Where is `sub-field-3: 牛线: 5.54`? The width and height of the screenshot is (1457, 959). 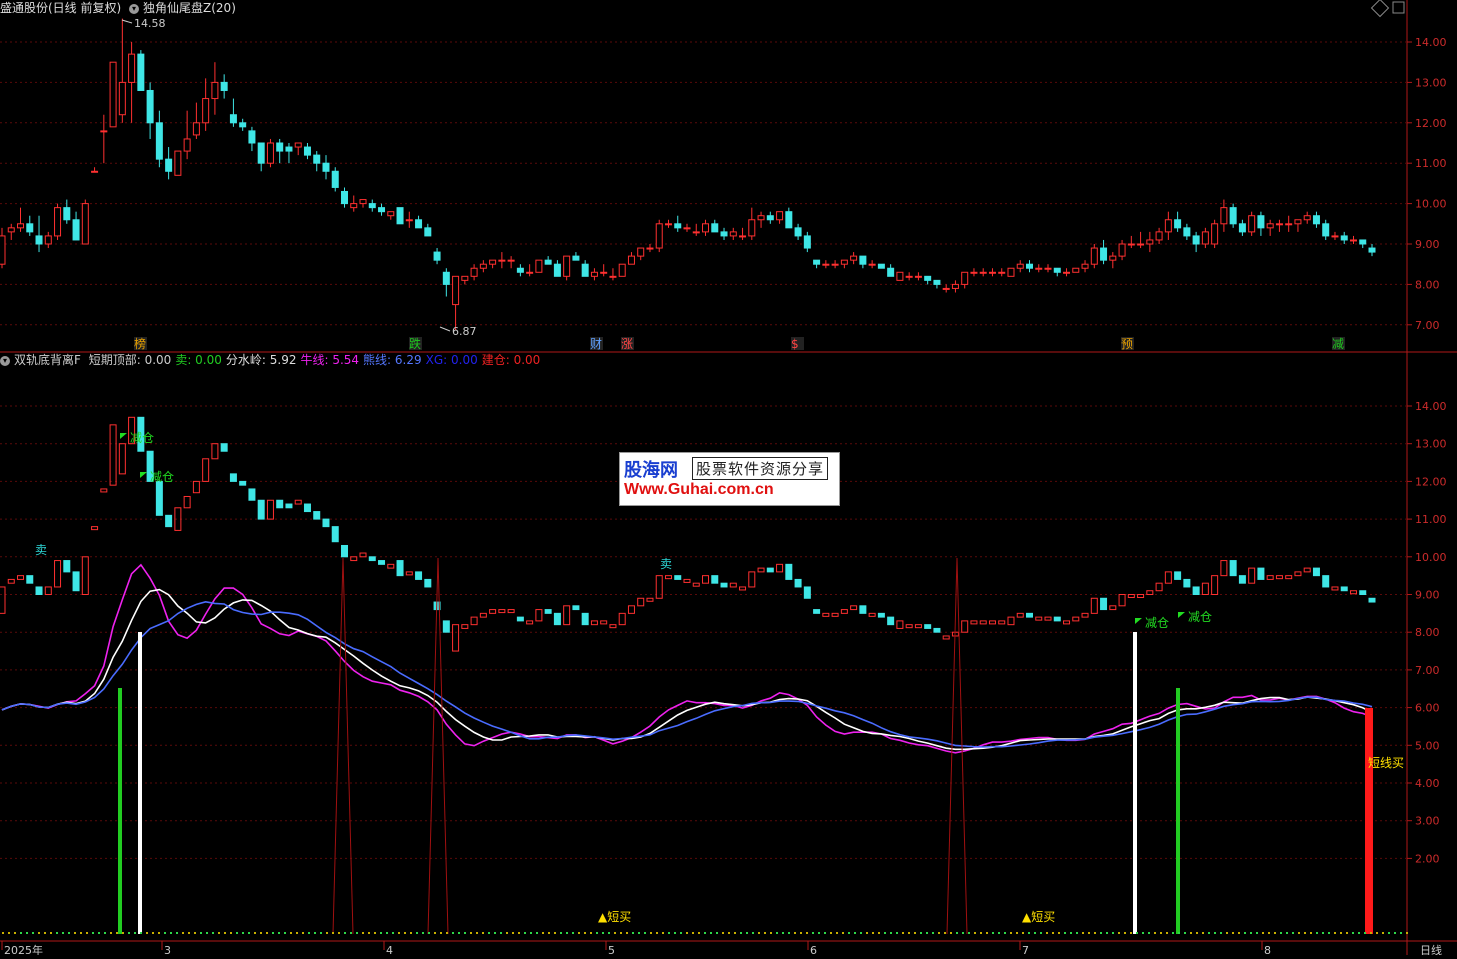 sub-field-3: 牛线: 5.54 is located at coordinates (330, 360).